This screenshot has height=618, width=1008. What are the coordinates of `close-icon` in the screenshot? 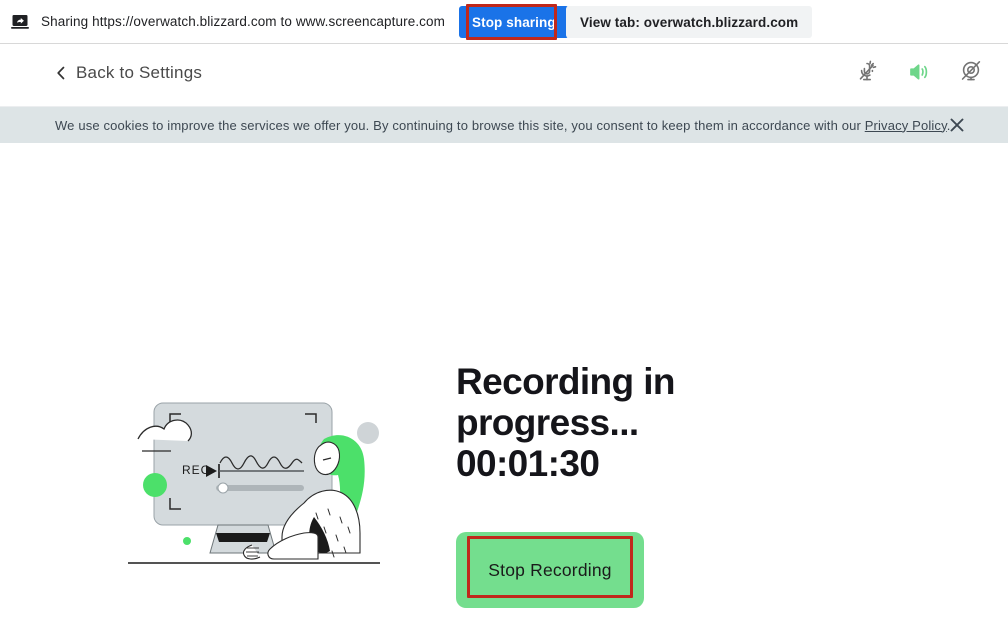 It's located at (957, 125).